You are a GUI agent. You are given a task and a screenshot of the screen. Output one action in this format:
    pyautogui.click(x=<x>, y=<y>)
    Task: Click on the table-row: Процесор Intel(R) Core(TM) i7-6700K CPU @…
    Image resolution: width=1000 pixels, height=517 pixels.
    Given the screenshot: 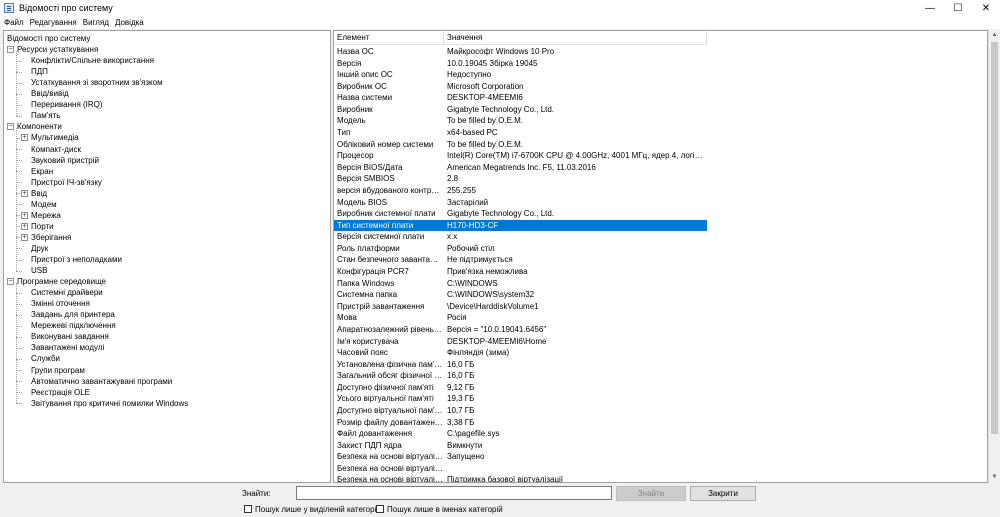 What is the action you would take?
    pyautogui.click(x=520, y=156)
    